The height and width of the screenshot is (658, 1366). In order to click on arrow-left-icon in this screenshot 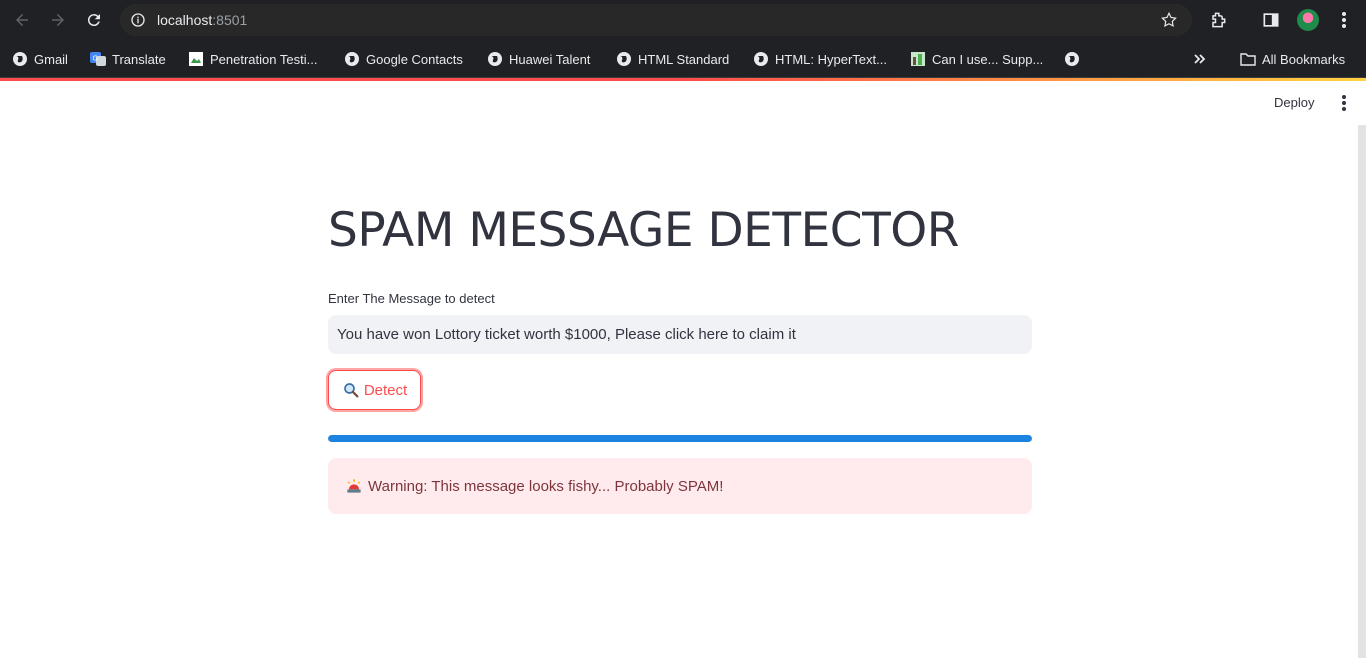, I will do `click(22, 20)`.